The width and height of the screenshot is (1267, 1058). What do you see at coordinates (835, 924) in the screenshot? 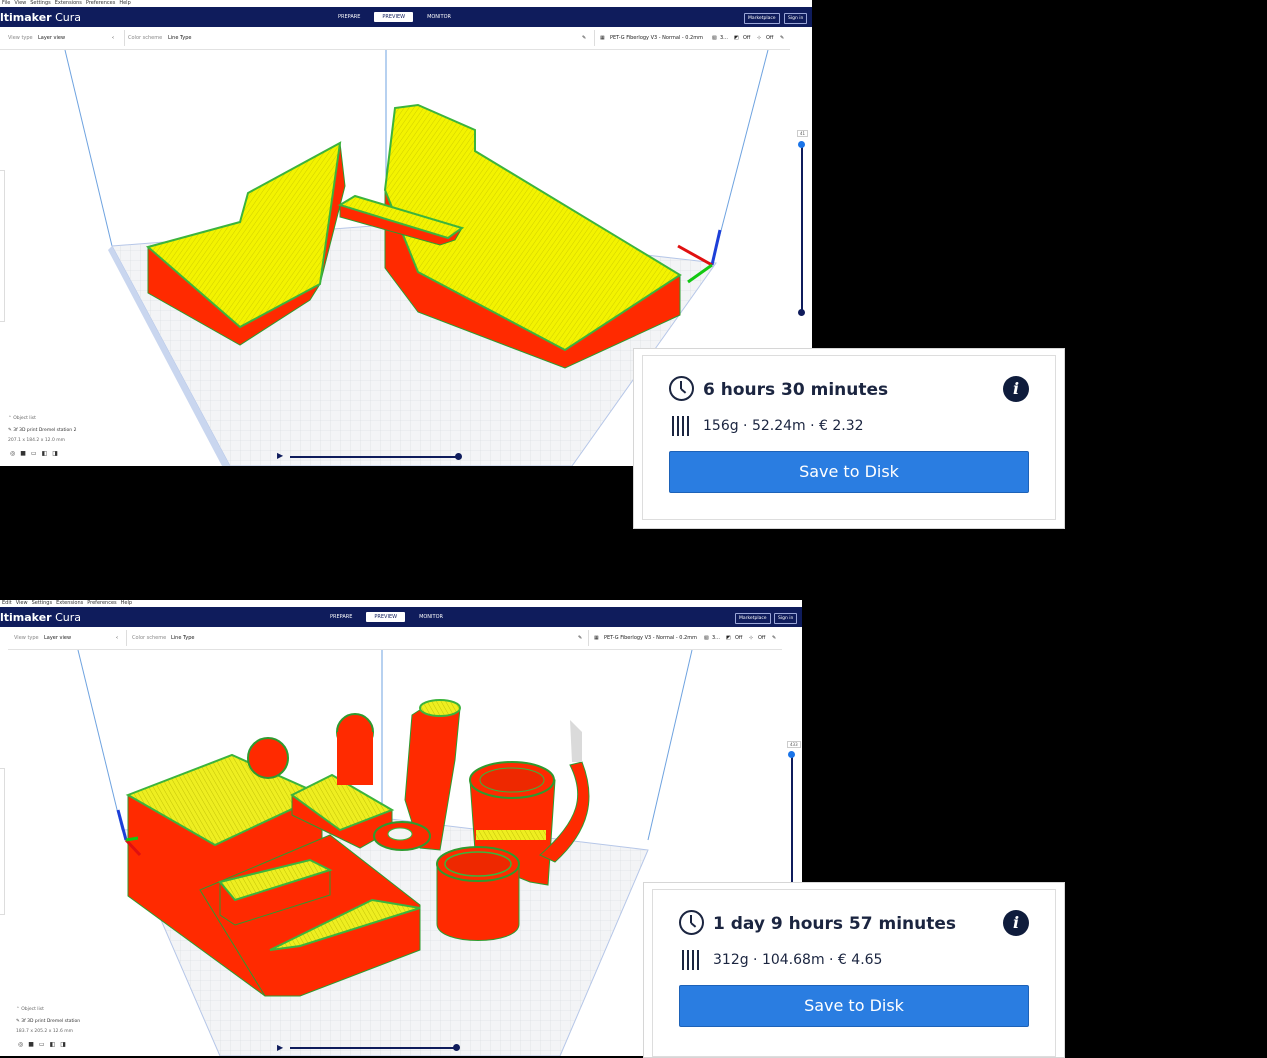
I see `print-time: 1 day 9 hours 57 minutes` at bounding box center [835, 924].